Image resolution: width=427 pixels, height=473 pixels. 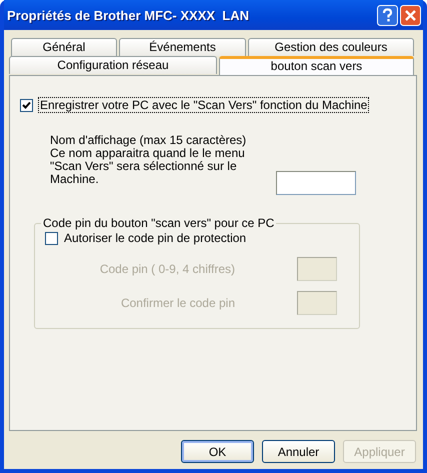 I want to click on help-icon, so click(x=387, y=15).